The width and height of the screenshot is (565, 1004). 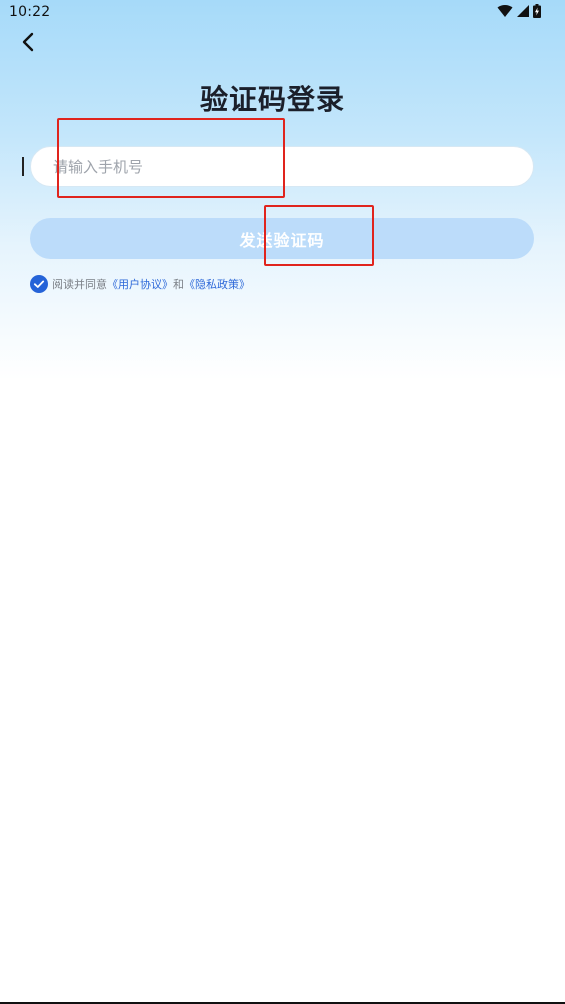 What do you see at coordinates (282, 12) in the screenshot?
I see `status-bar: 10:22` at bounding box center [282, 12].